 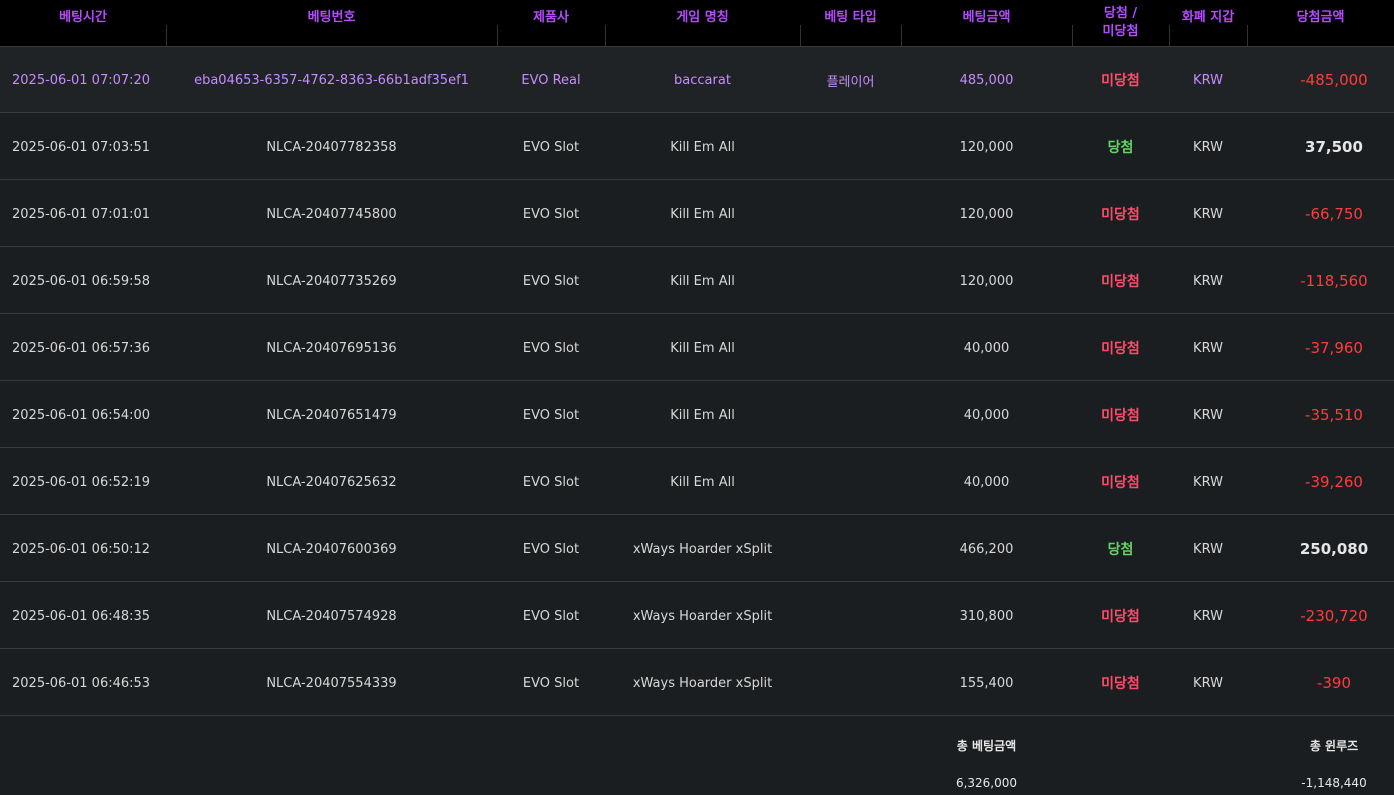 I want to click on provider-text: EVO Slot, so click(x=551, y=281).